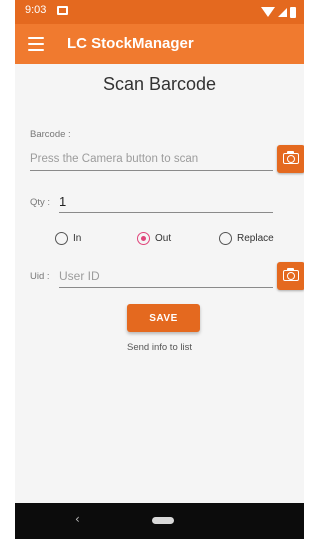 The height and width of the screenshot is (539, 320). Describe the element at coordinates (36, 44) in the screenshot. I see `menu-icon` at that location.